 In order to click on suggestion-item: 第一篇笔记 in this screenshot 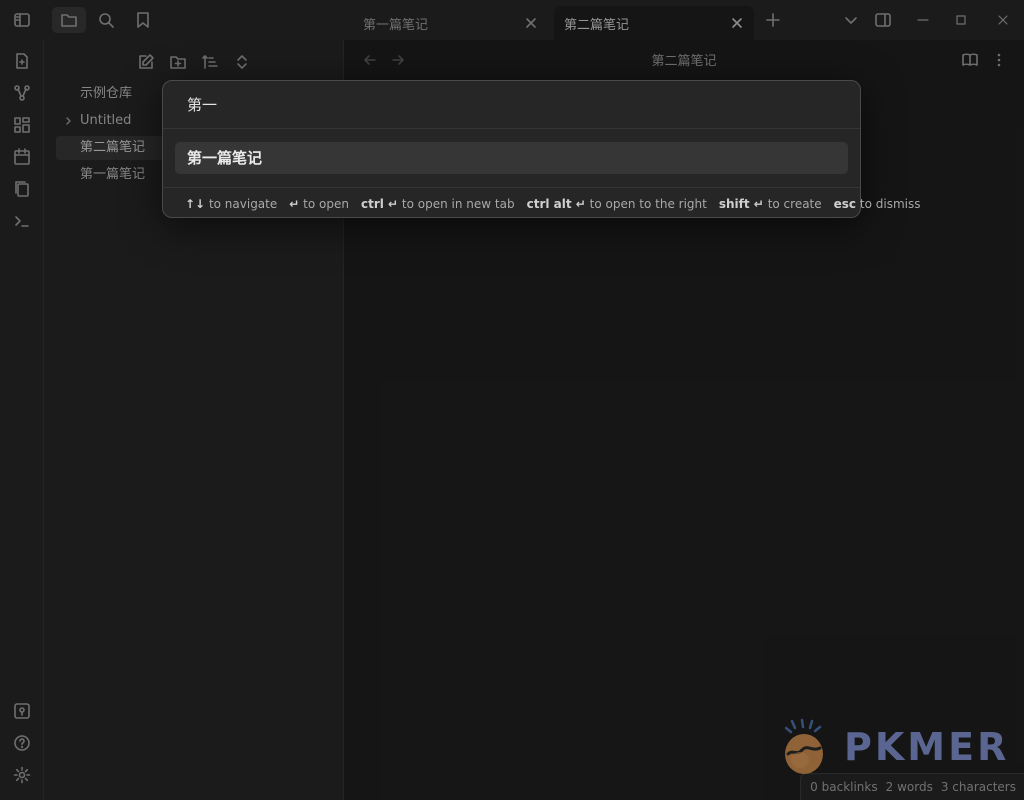, I will do `click(511, 158)`.